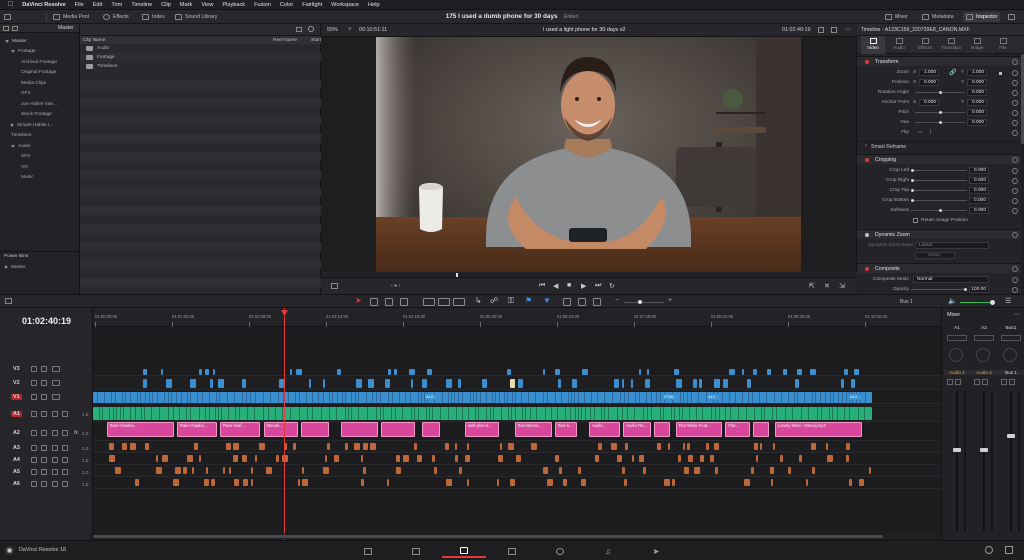  What do you see at coordinates (186, 5) in the screenshot?
I see `menu-mark: Mark` at bounding box center [186, 5].